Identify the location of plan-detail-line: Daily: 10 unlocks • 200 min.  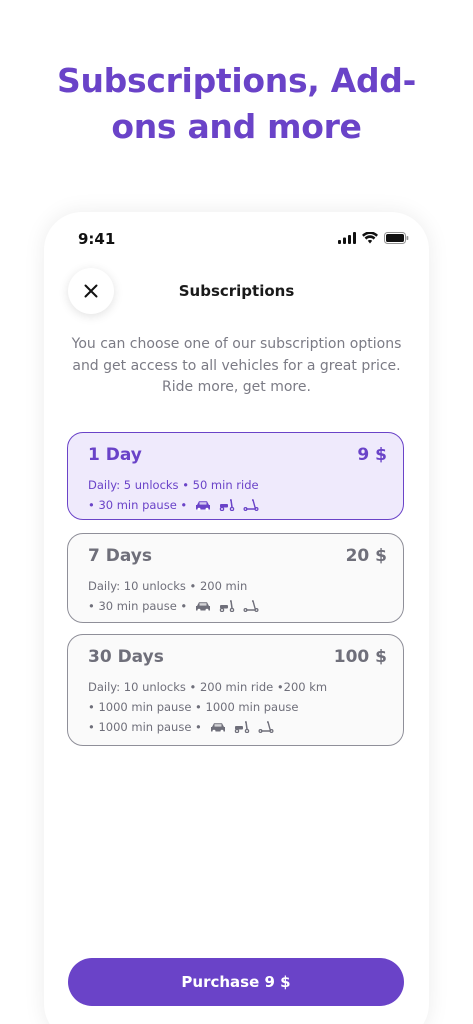
(168, 586).